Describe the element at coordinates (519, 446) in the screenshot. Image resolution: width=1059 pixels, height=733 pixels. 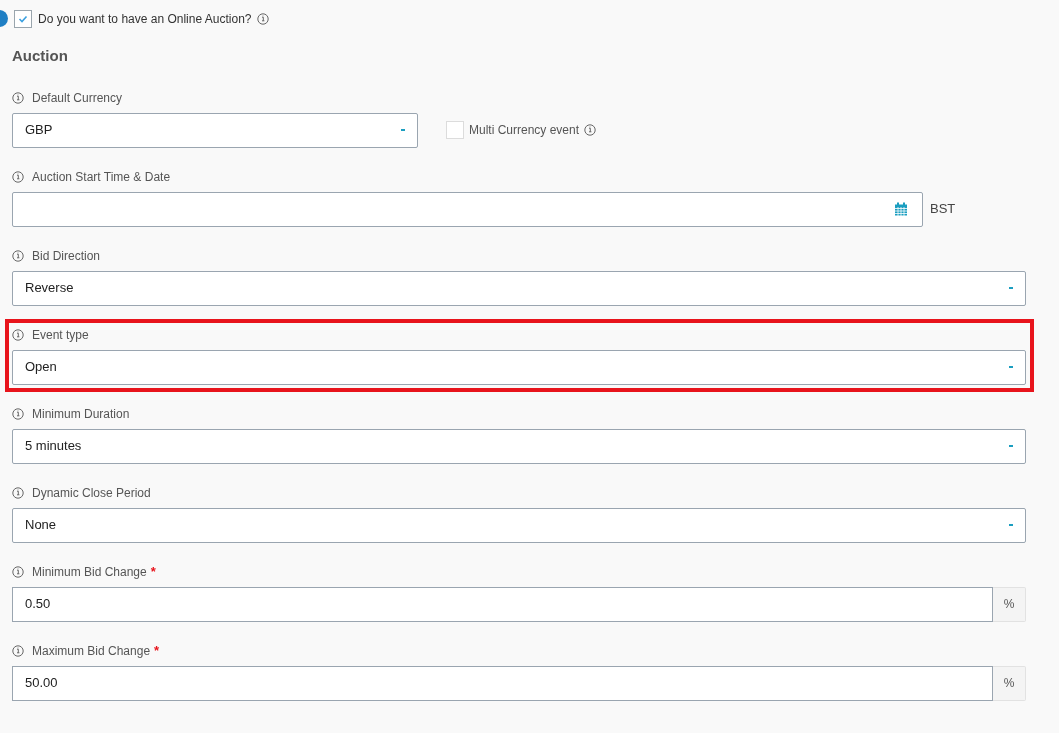
I see `select-field: 5 minutes` at that location.